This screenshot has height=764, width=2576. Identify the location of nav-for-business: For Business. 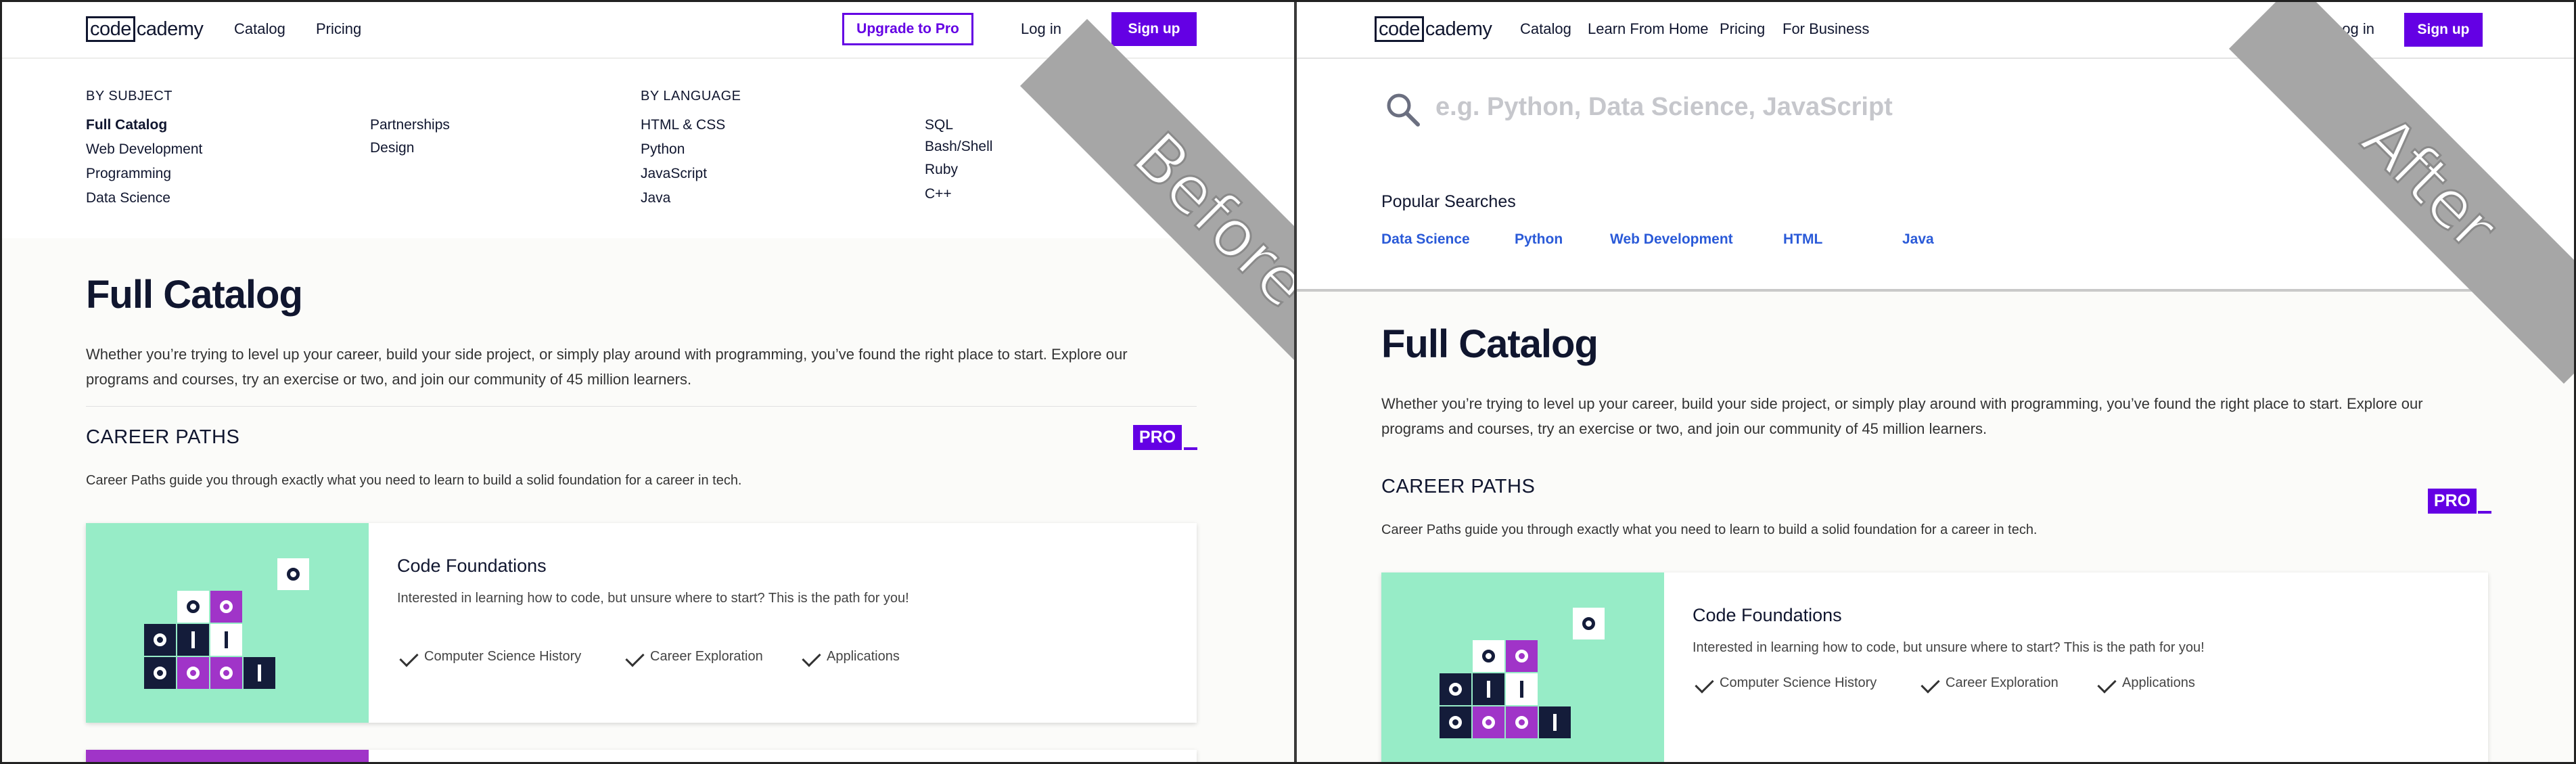
(1825, 29).